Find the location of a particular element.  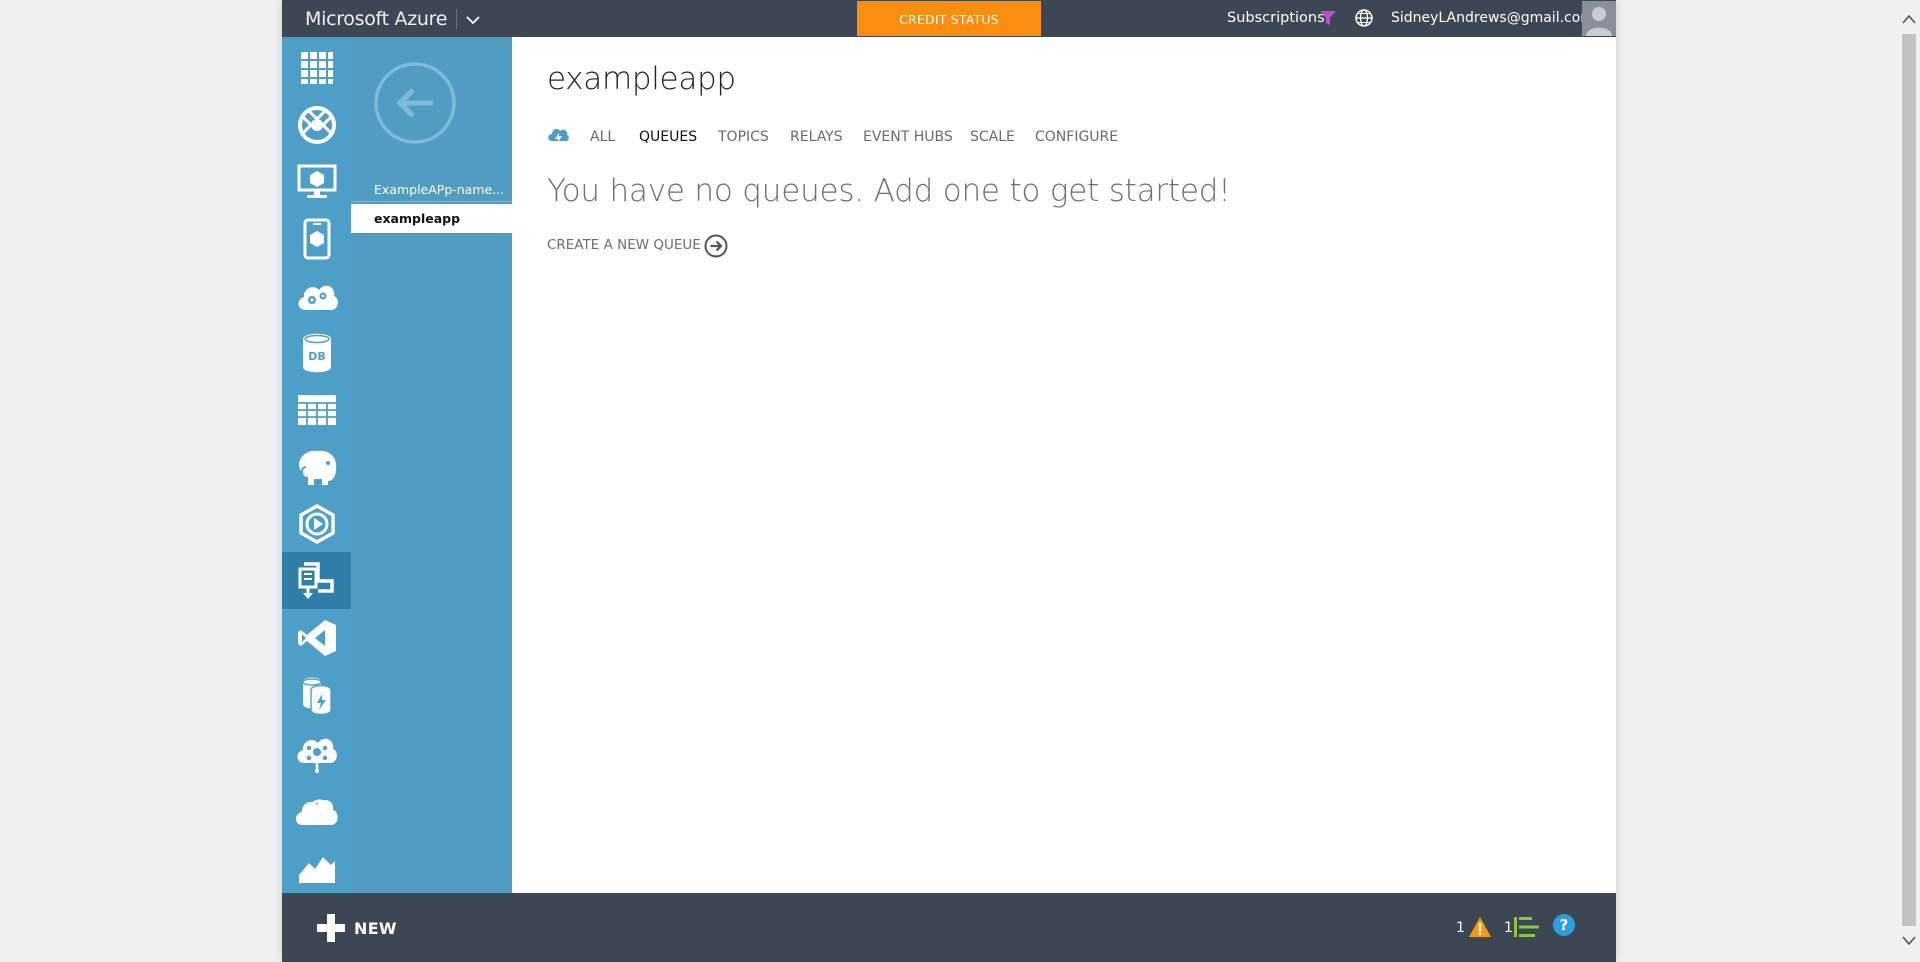

virtual-machines-icon is located at coordinates (317, 182).